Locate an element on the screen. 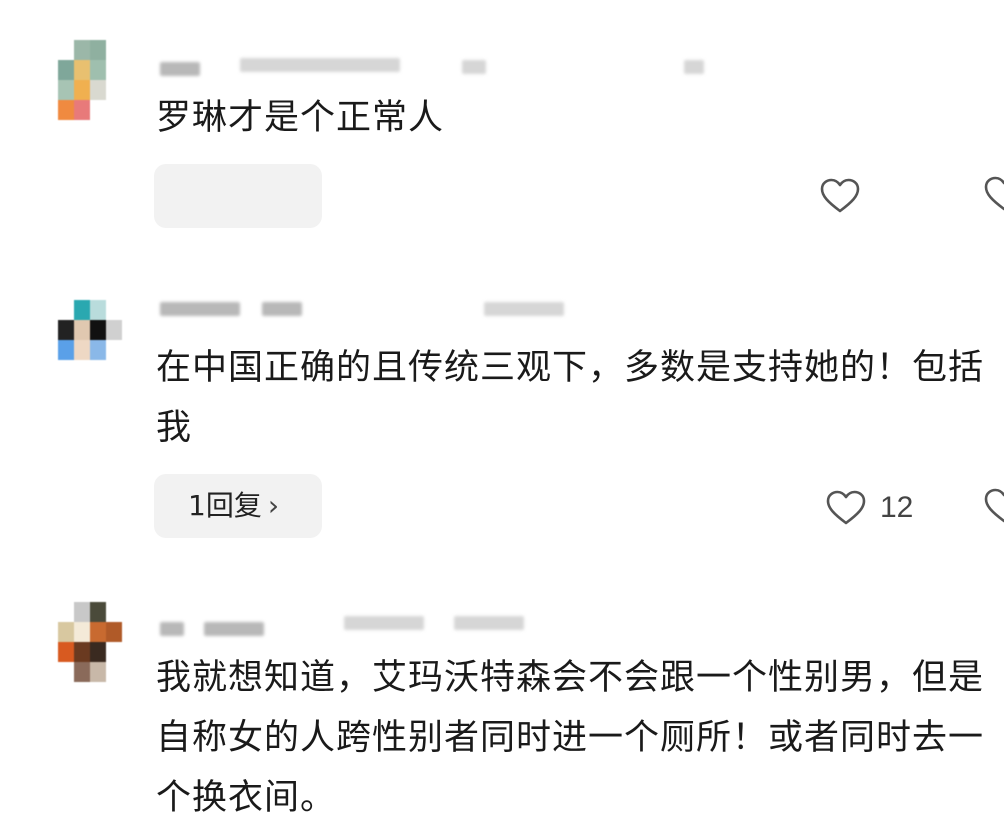 The height and width of the screenshot is (828, 1004). avatar is located at coordinates (90, 642).